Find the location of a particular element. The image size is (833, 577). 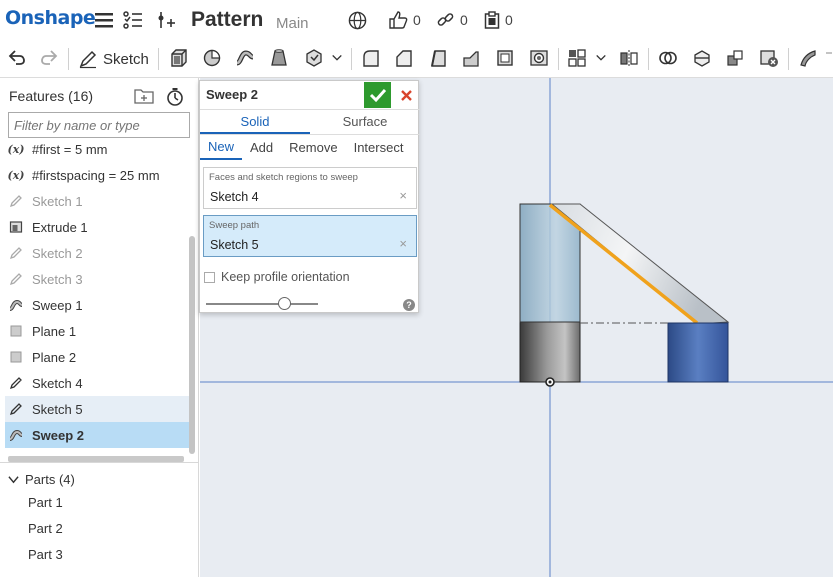

extrude-icon is located at coordinates (16, 227).